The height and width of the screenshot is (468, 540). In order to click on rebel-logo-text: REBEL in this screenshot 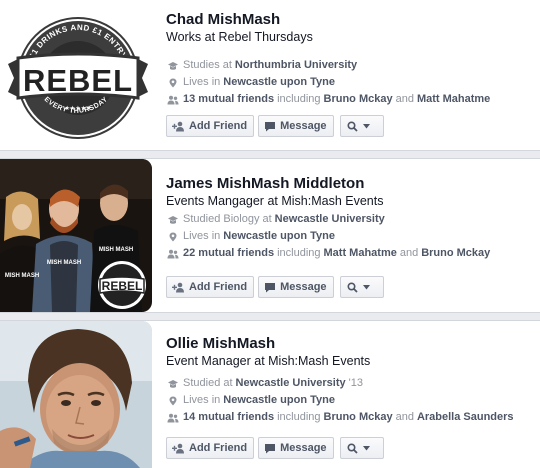, I will do `click(78, 80)`.